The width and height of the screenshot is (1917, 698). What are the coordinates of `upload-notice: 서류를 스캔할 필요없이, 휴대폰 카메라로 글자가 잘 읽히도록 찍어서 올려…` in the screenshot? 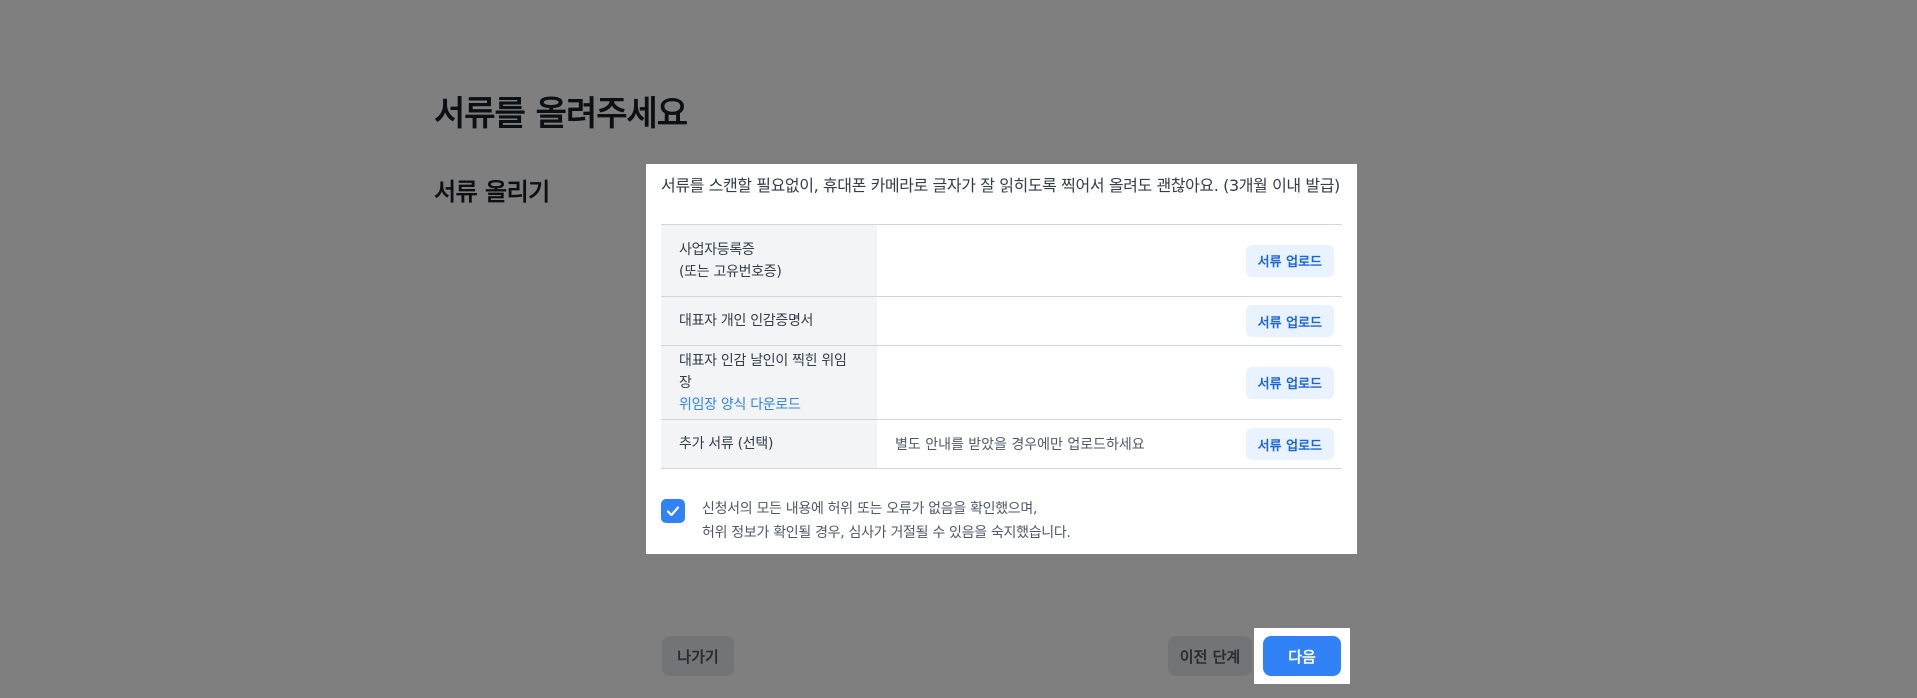 It's located at (1000, 185).